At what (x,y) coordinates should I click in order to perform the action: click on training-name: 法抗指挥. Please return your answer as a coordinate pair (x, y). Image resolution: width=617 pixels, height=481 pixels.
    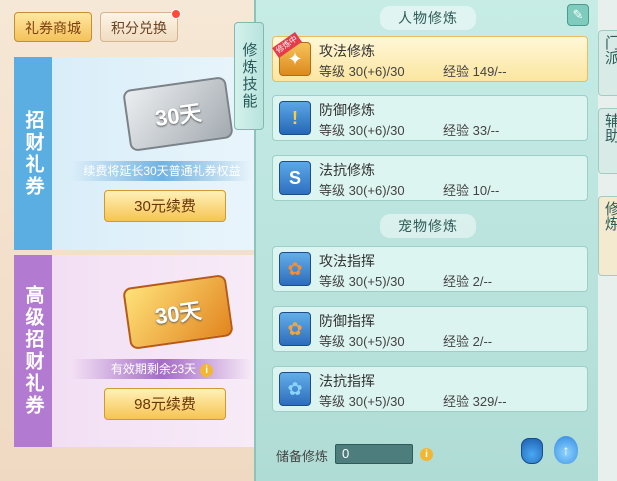
    Looking at the image, I should click on (347, 381).